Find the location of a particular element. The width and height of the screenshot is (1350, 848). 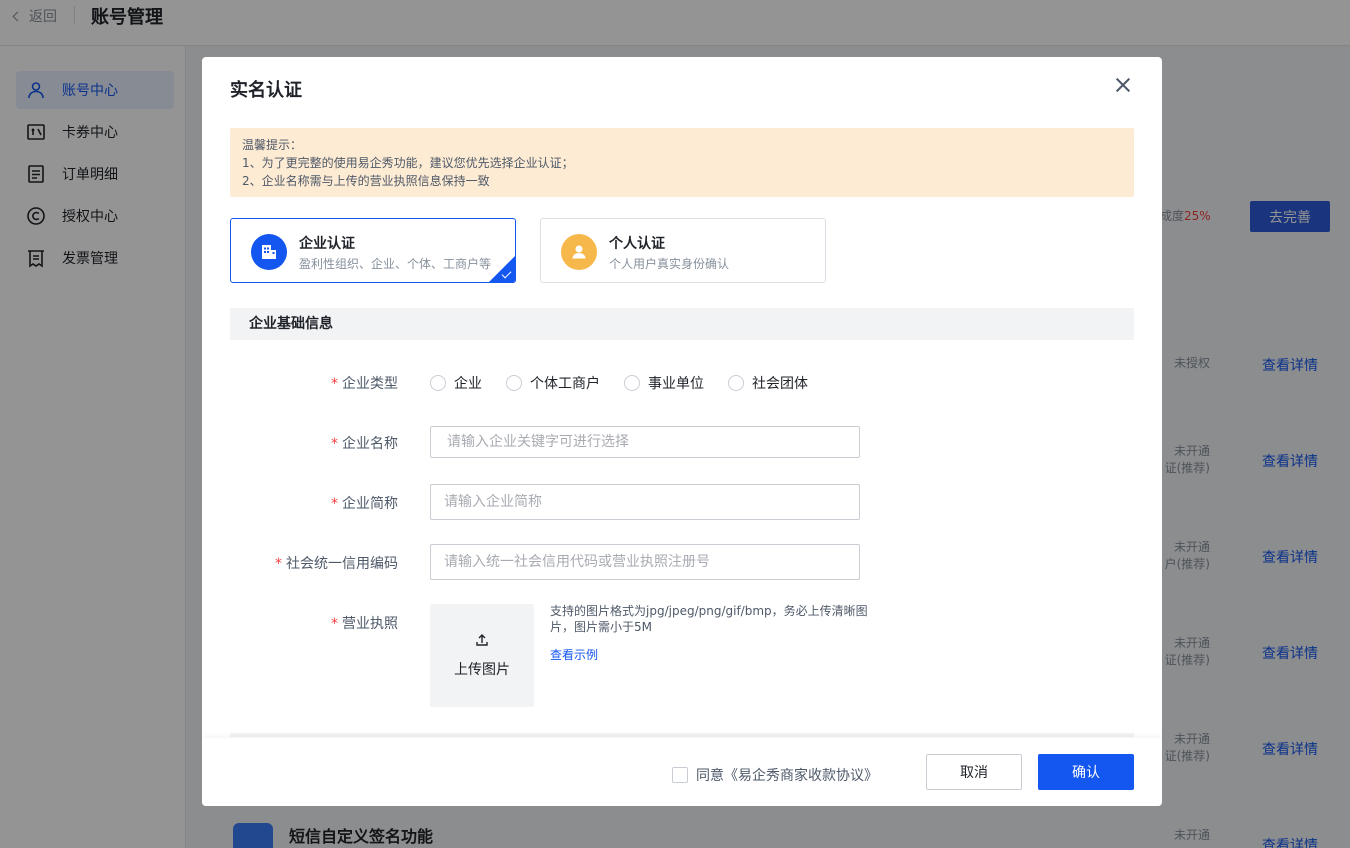

upload-image-button: 上传图片 is located at coordinates (482, 655).